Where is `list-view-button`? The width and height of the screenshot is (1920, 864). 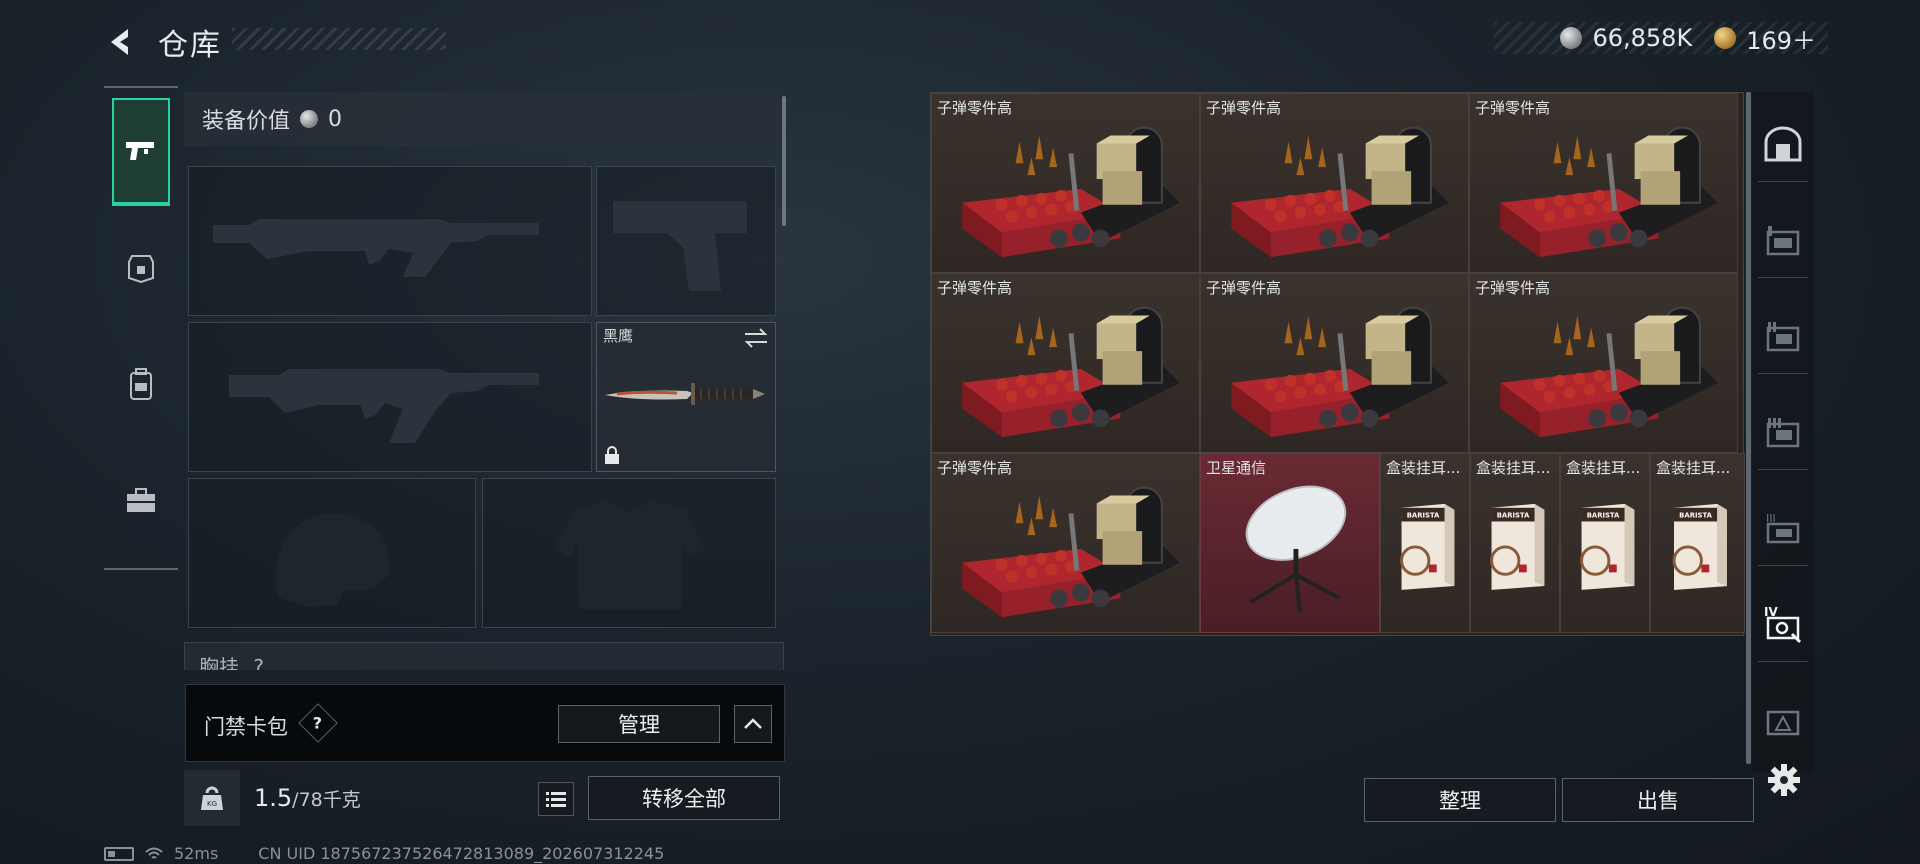
list-view-button is located at coordinates (556, 799).